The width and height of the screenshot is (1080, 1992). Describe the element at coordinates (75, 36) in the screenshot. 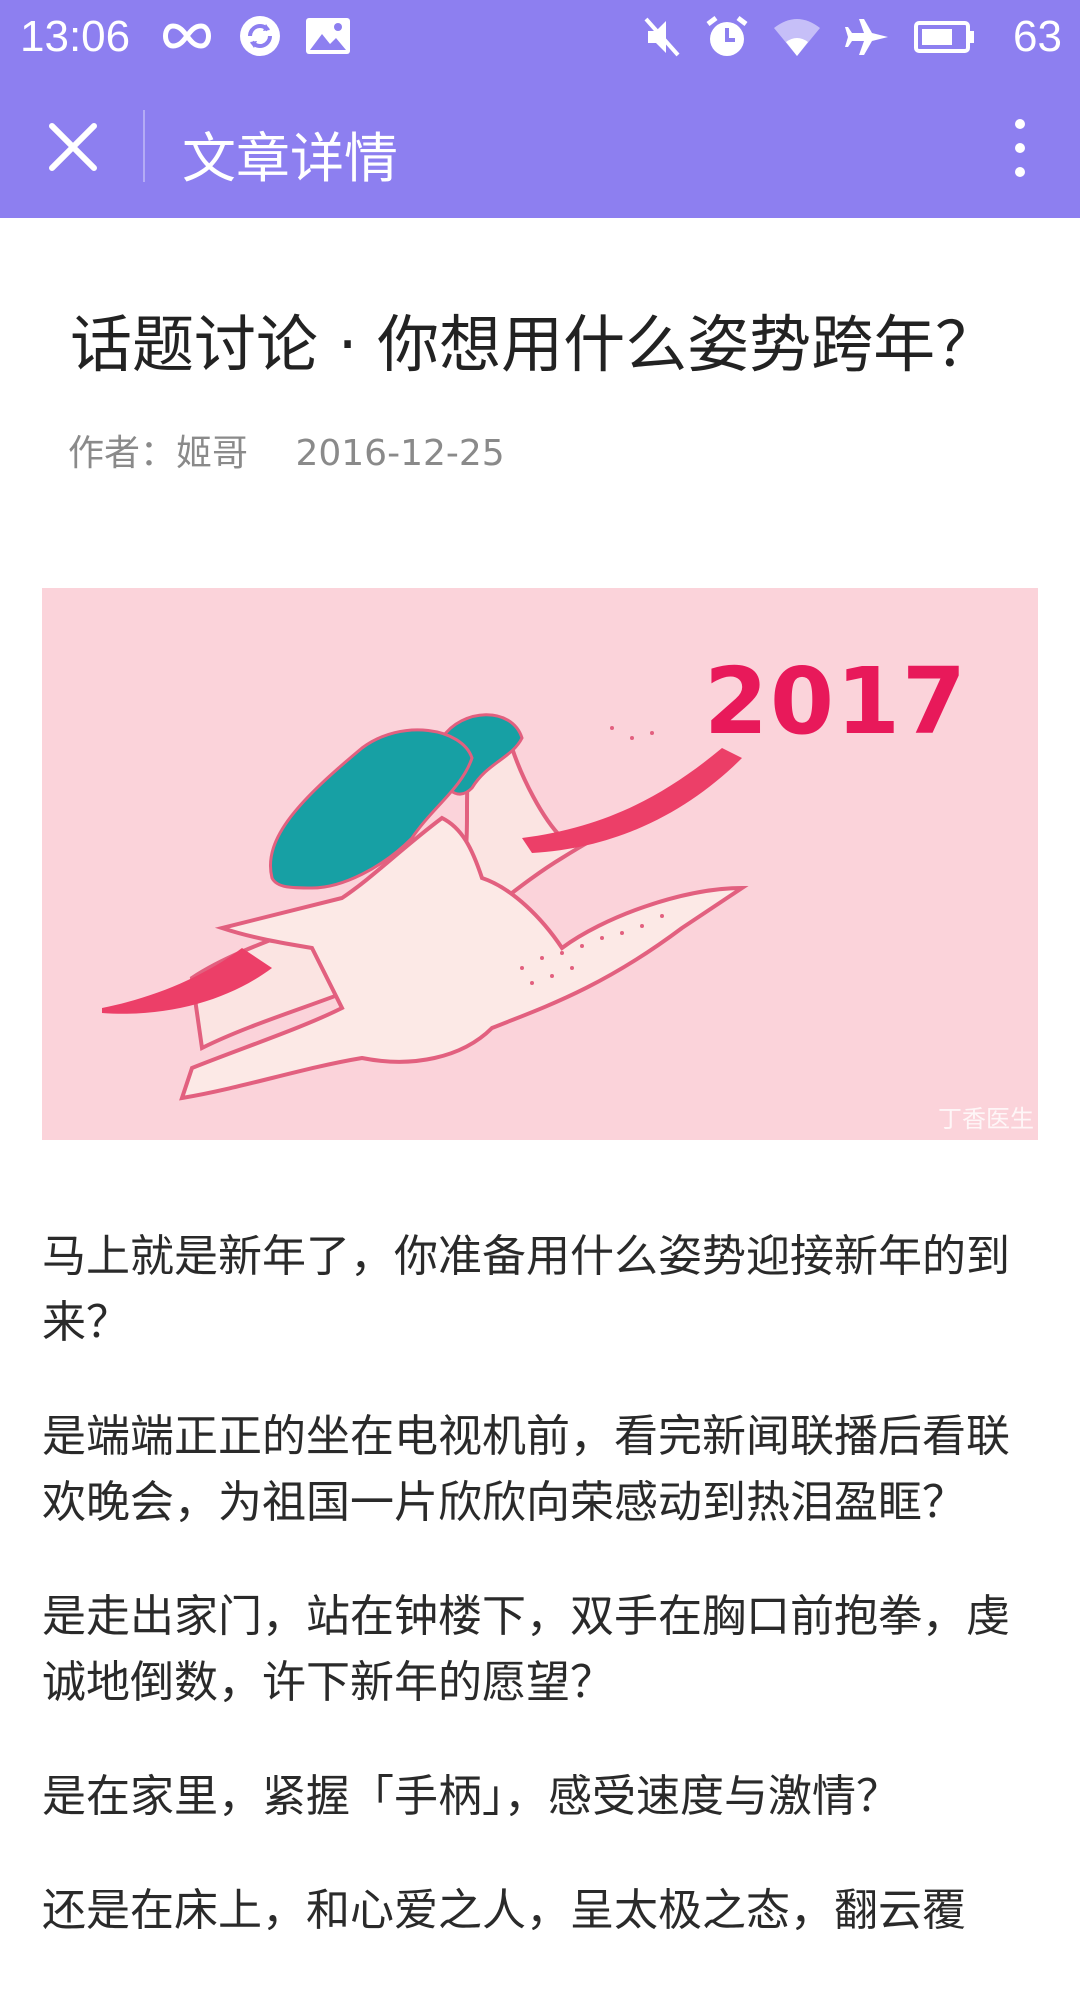

I see `status-time: 13:06` at that location.